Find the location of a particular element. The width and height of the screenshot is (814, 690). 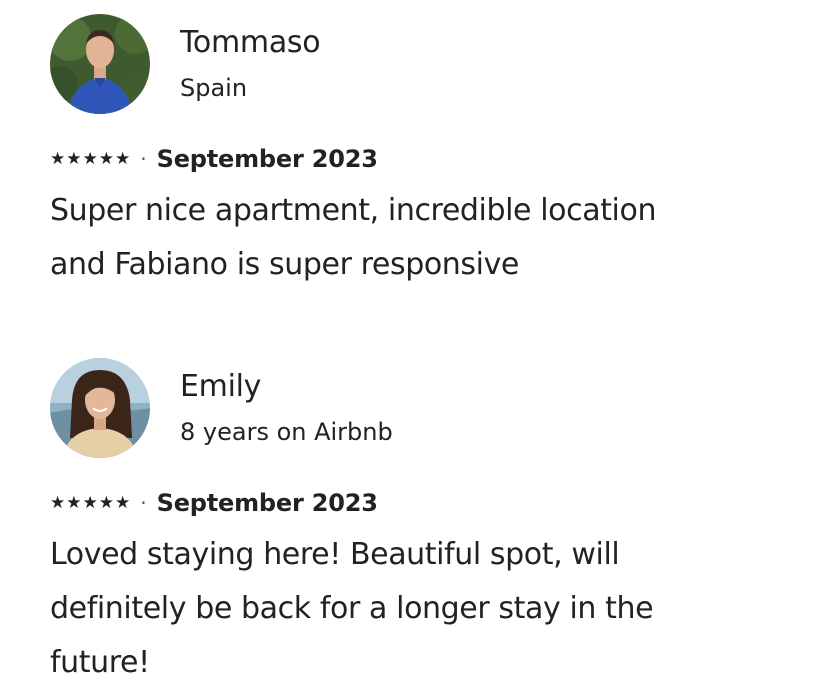

review-text-line: Loved staying here! Beautiful spot, will is located at coordinates (335, 554).